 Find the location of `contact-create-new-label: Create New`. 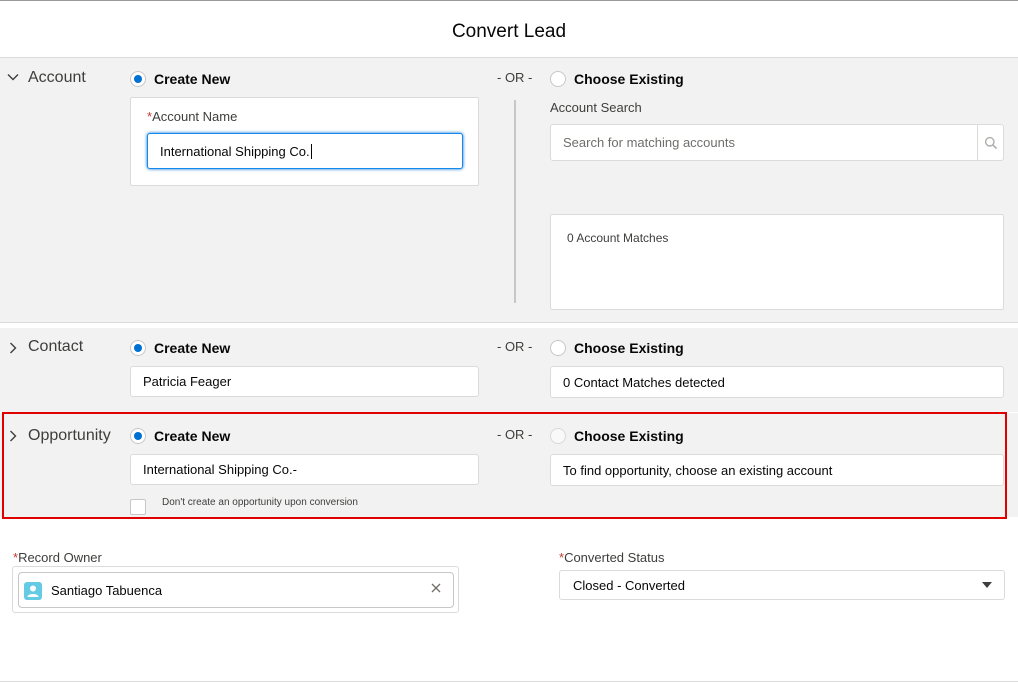

contact-create-new-label: Create New is located at coordinates (192, 348).